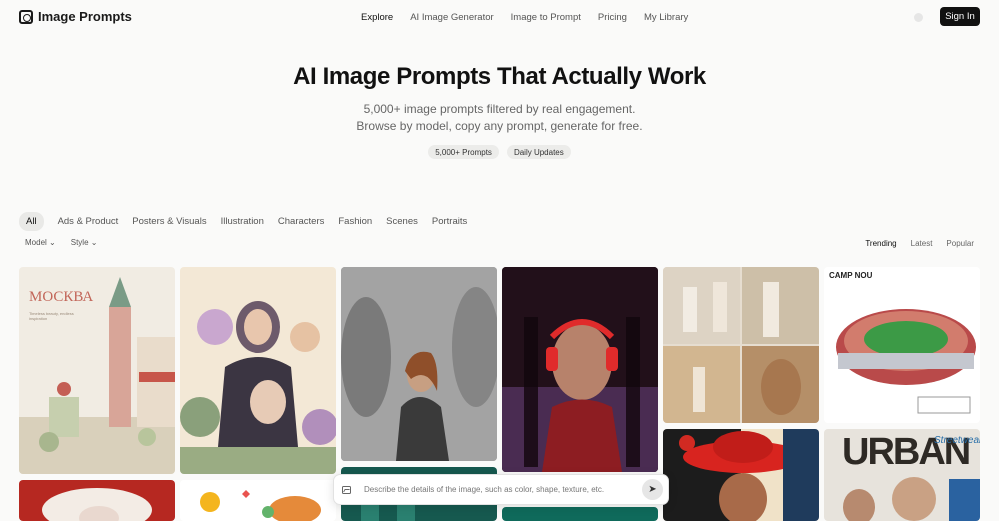 The image size is (999, 521). I want to click on tab-posters-visuals: Posters & Visuals, so click(169, 221).